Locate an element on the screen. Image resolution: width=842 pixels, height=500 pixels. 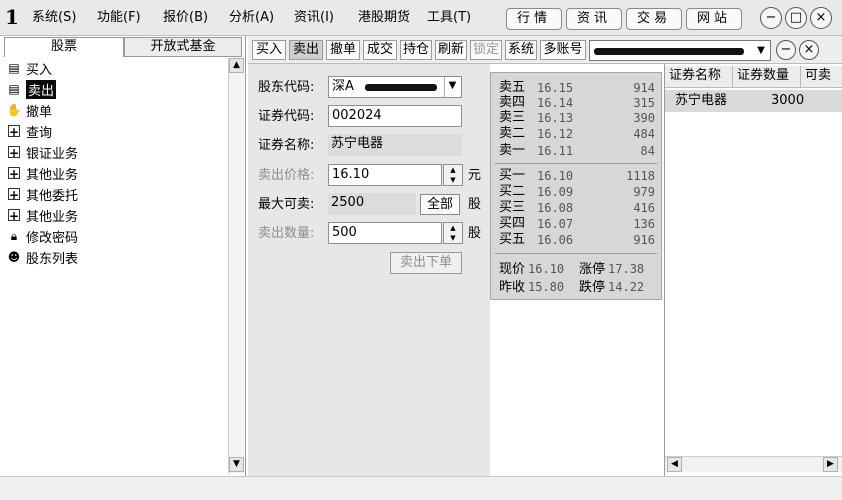
level-volume: 979 is located at coordinates (644, 192).